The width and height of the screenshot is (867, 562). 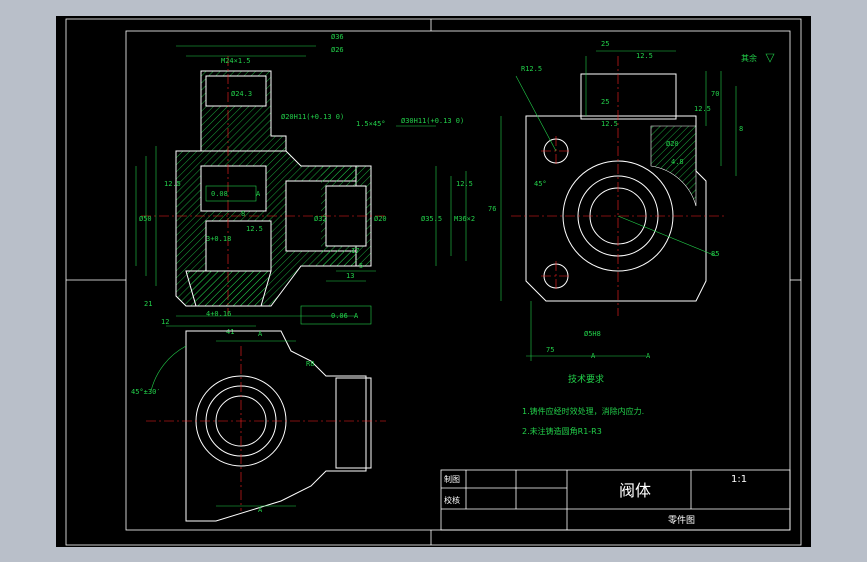 What do you see at coordinates (531, 69) in the screenshot?
I see `dim-label: R12.5` at bounding box center [531, 69].